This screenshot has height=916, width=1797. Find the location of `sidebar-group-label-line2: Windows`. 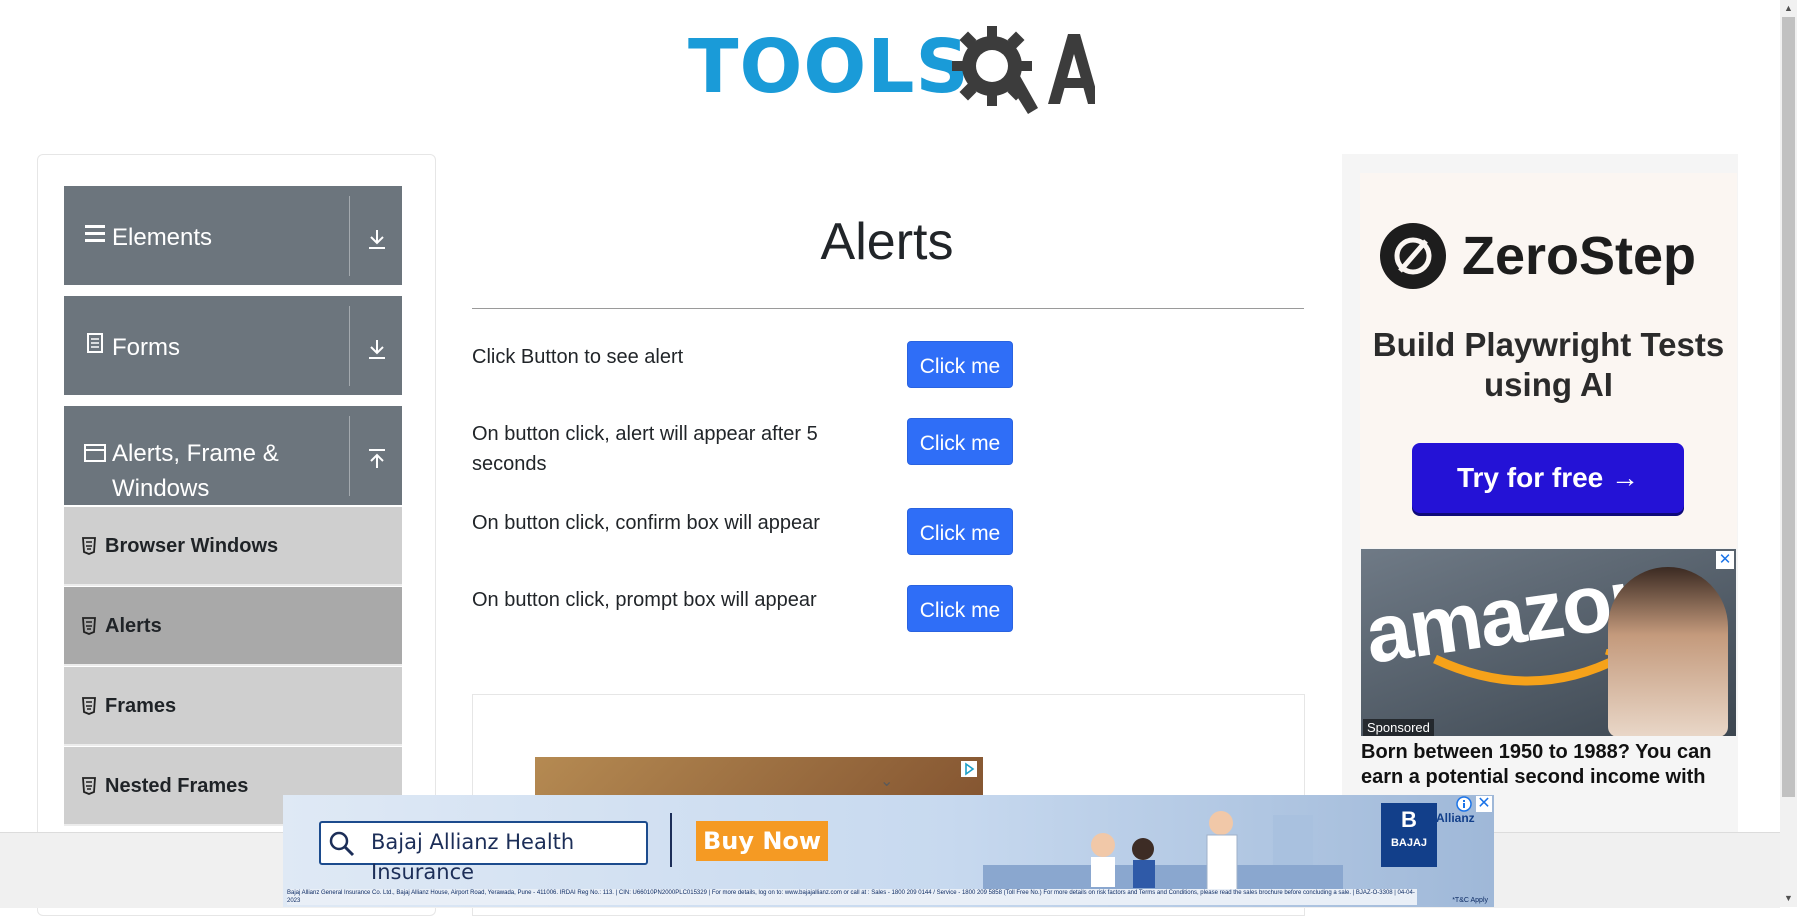

sidebar-group-label-line2: Windows is located at coordinates (161, 488).